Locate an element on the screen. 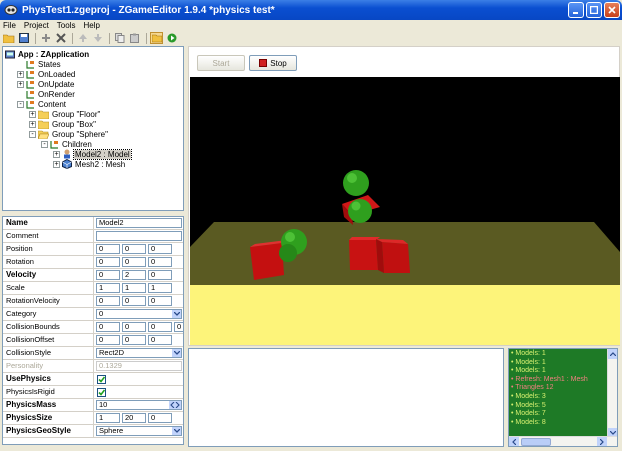 The width and height of the screenshot is (622, 451). tree-item: + Model2 : Model is located at coordinates (92, 154).